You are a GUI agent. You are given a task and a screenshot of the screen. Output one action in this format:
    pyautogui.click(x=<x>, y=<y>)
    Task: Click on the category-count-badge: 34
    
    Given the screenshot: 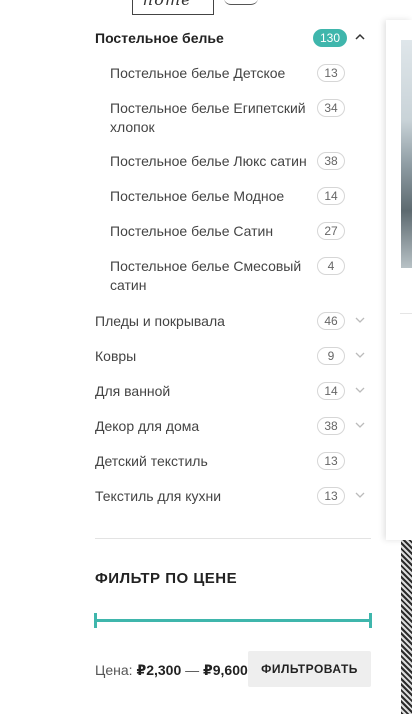 What is the action you would take?
    pyautogui.click(x=331, y=108)
    